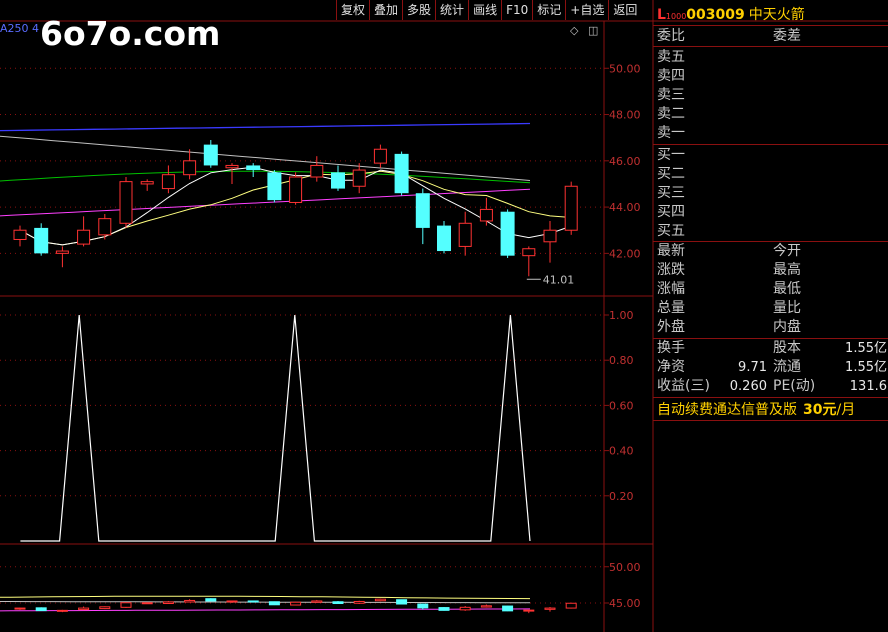 The image size is (888, 632). Describe the element at coordinates (671, 231) in the screenshot. I see `buy-5-label: 买五` at that location.